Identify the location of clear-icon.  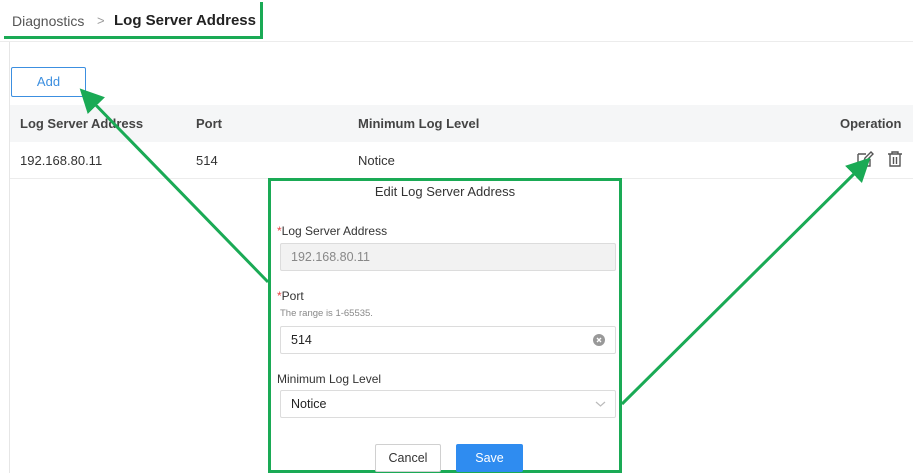
(599, 340).